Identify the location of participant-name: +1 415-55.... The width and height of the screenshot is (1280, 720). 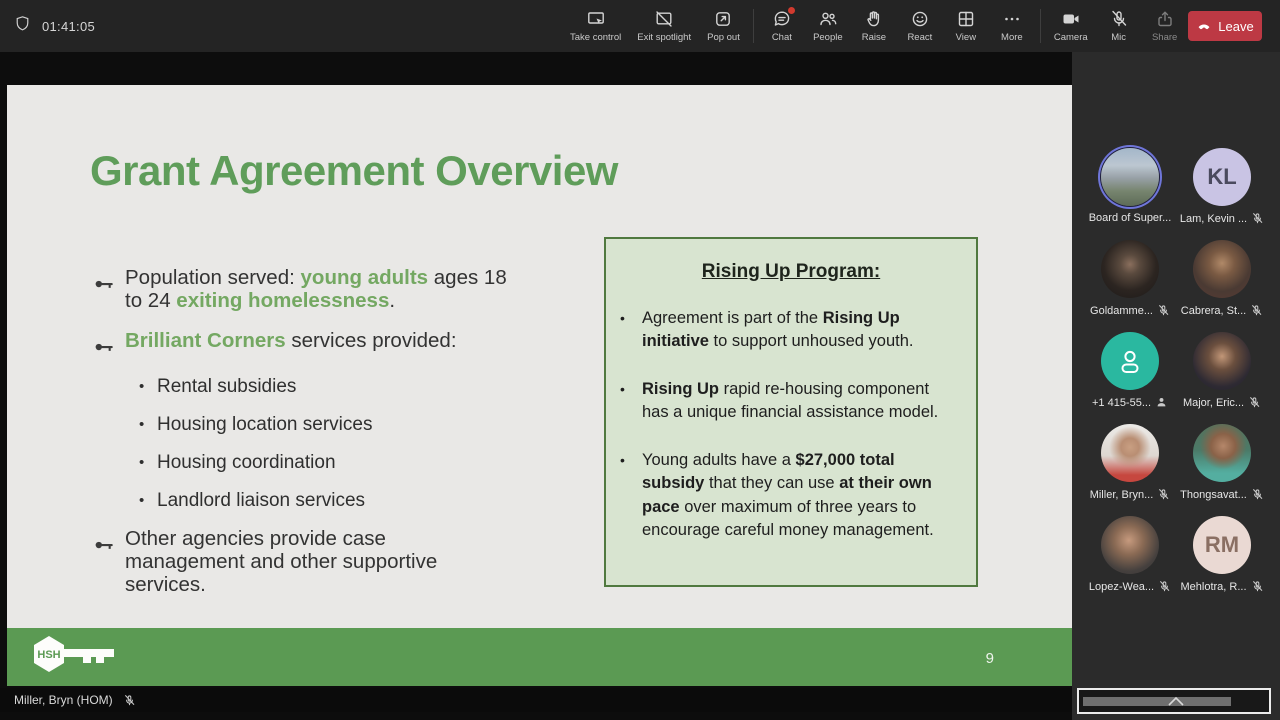
(1121, 402).